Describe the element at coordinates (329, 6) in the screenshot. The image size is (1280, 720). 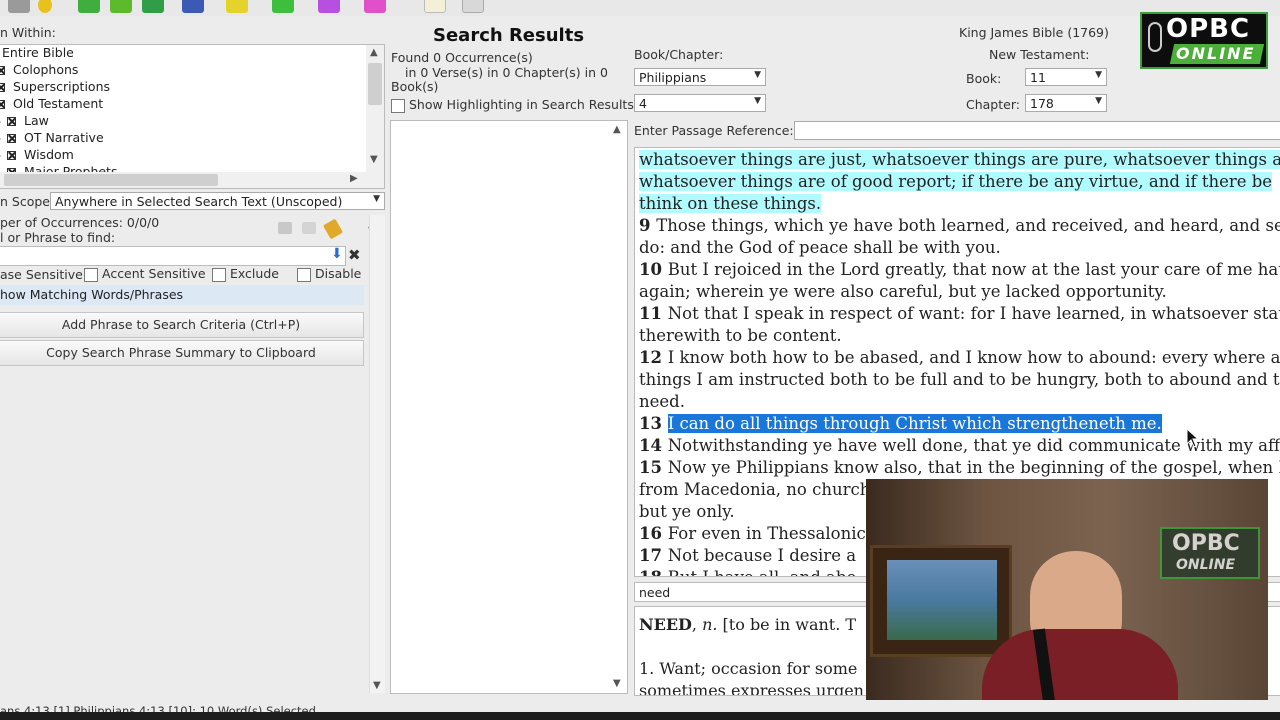
I see `highlighter-purple-icon` at that location.